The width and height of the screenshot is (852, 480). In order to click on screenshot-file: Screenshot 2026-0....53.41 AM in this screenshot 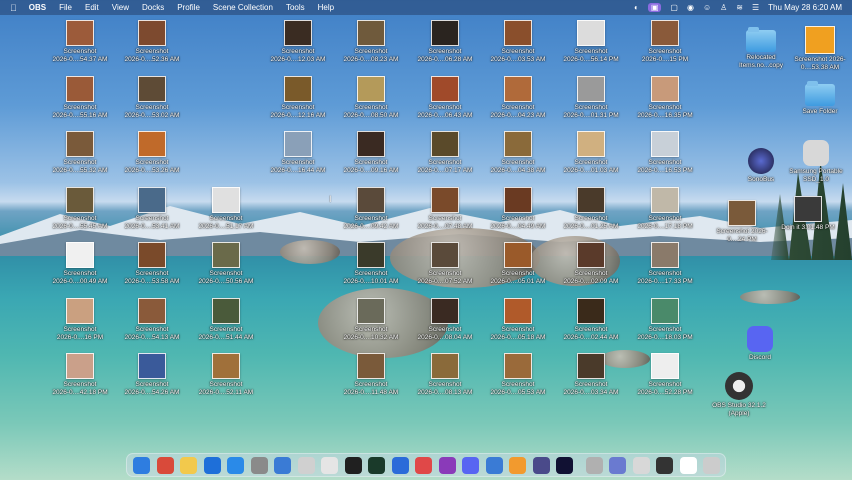, I will do `click(152, 209)`.